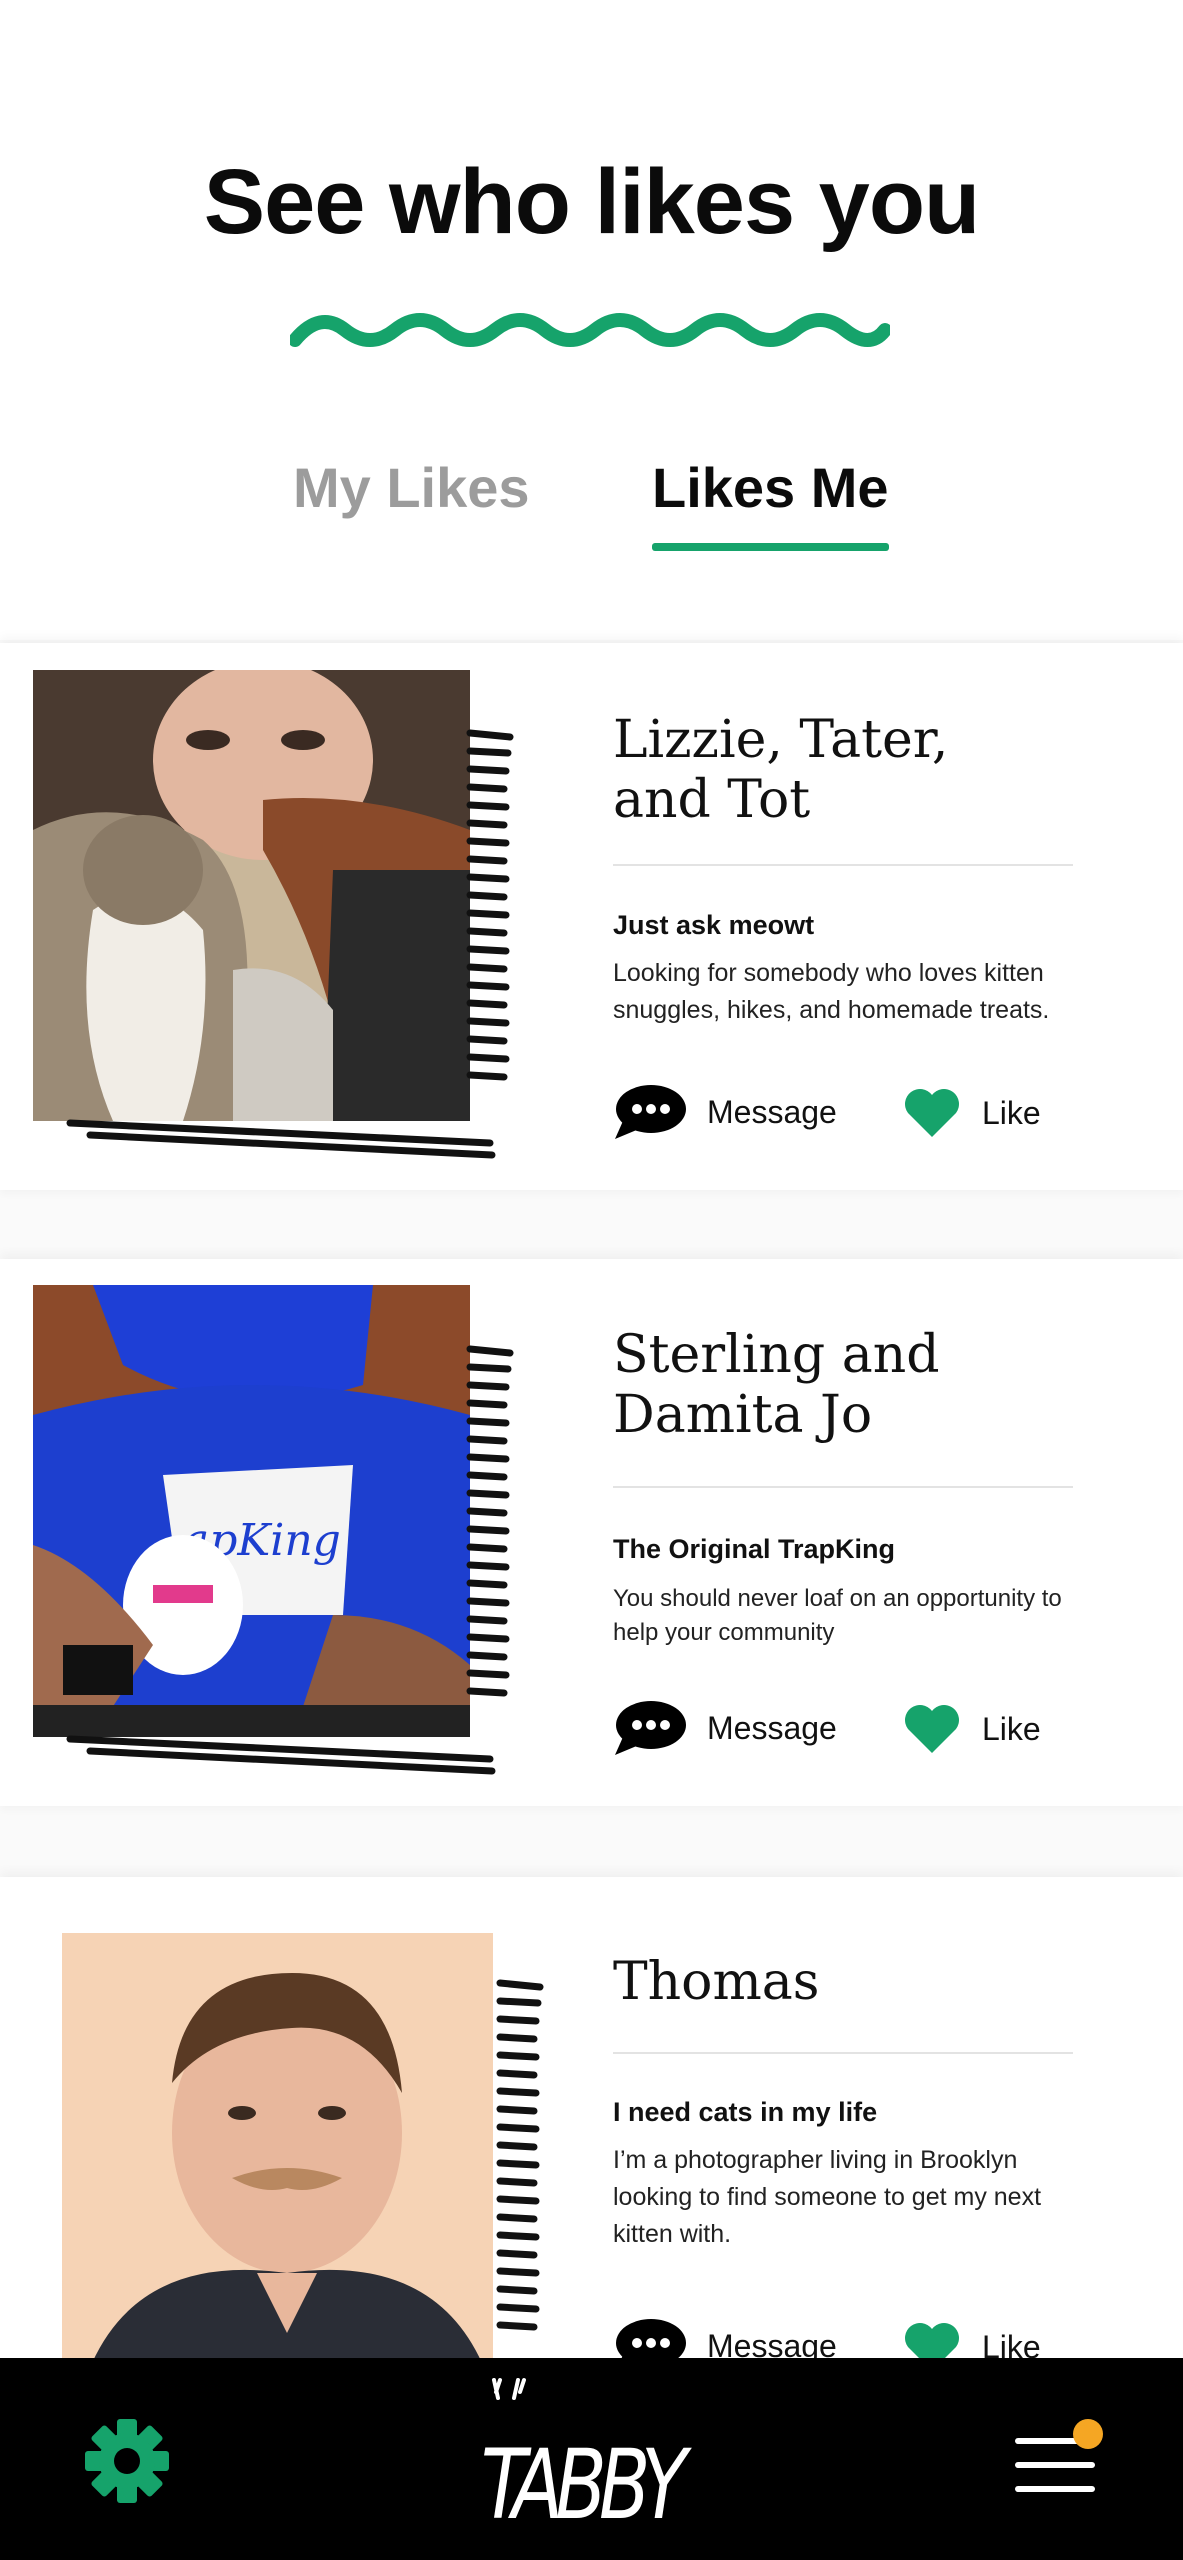  I want to click on svg-text: TABBY, so click(587, 2486).